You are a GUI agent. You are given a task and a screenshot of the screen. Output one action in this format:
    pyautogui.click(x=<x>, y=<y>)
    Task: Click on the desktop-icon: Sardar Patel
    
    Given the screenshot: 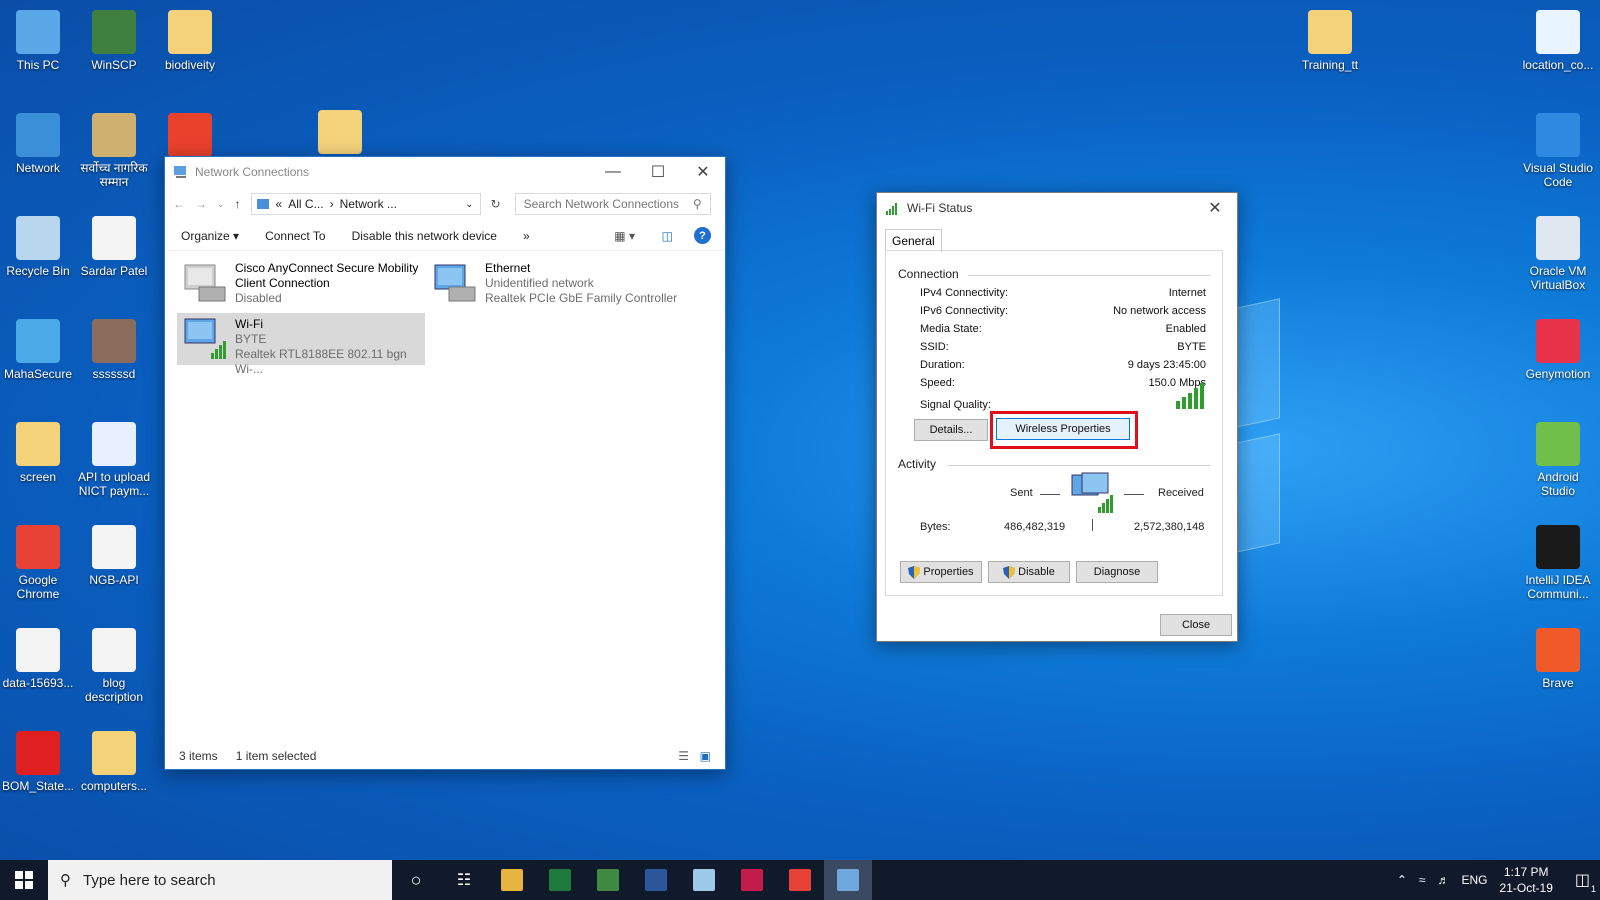 What is the action you would take?
    pyautogui.click(x=114, y=247)
    